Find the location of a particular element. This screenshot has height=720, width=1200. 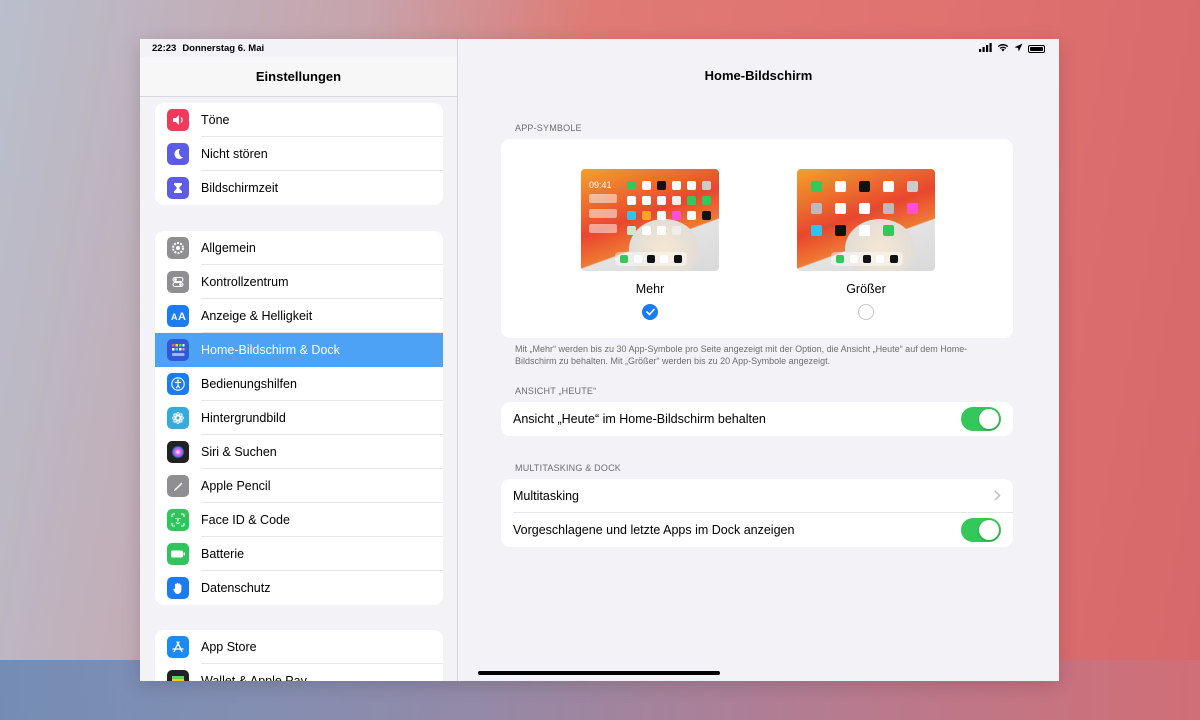

sidebar-item-anzeige-helligkeit: AA Anzeige & Helligkeit is located at coordinates (299, 316).